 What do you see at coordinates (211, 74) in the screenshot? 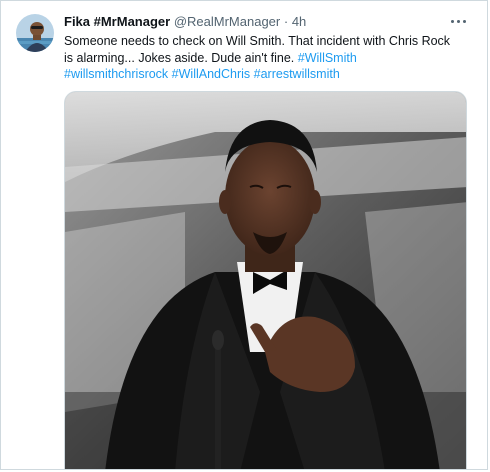
I see `hashtag-willandchris: #WillAndChris` at bounding box center [211, 74].